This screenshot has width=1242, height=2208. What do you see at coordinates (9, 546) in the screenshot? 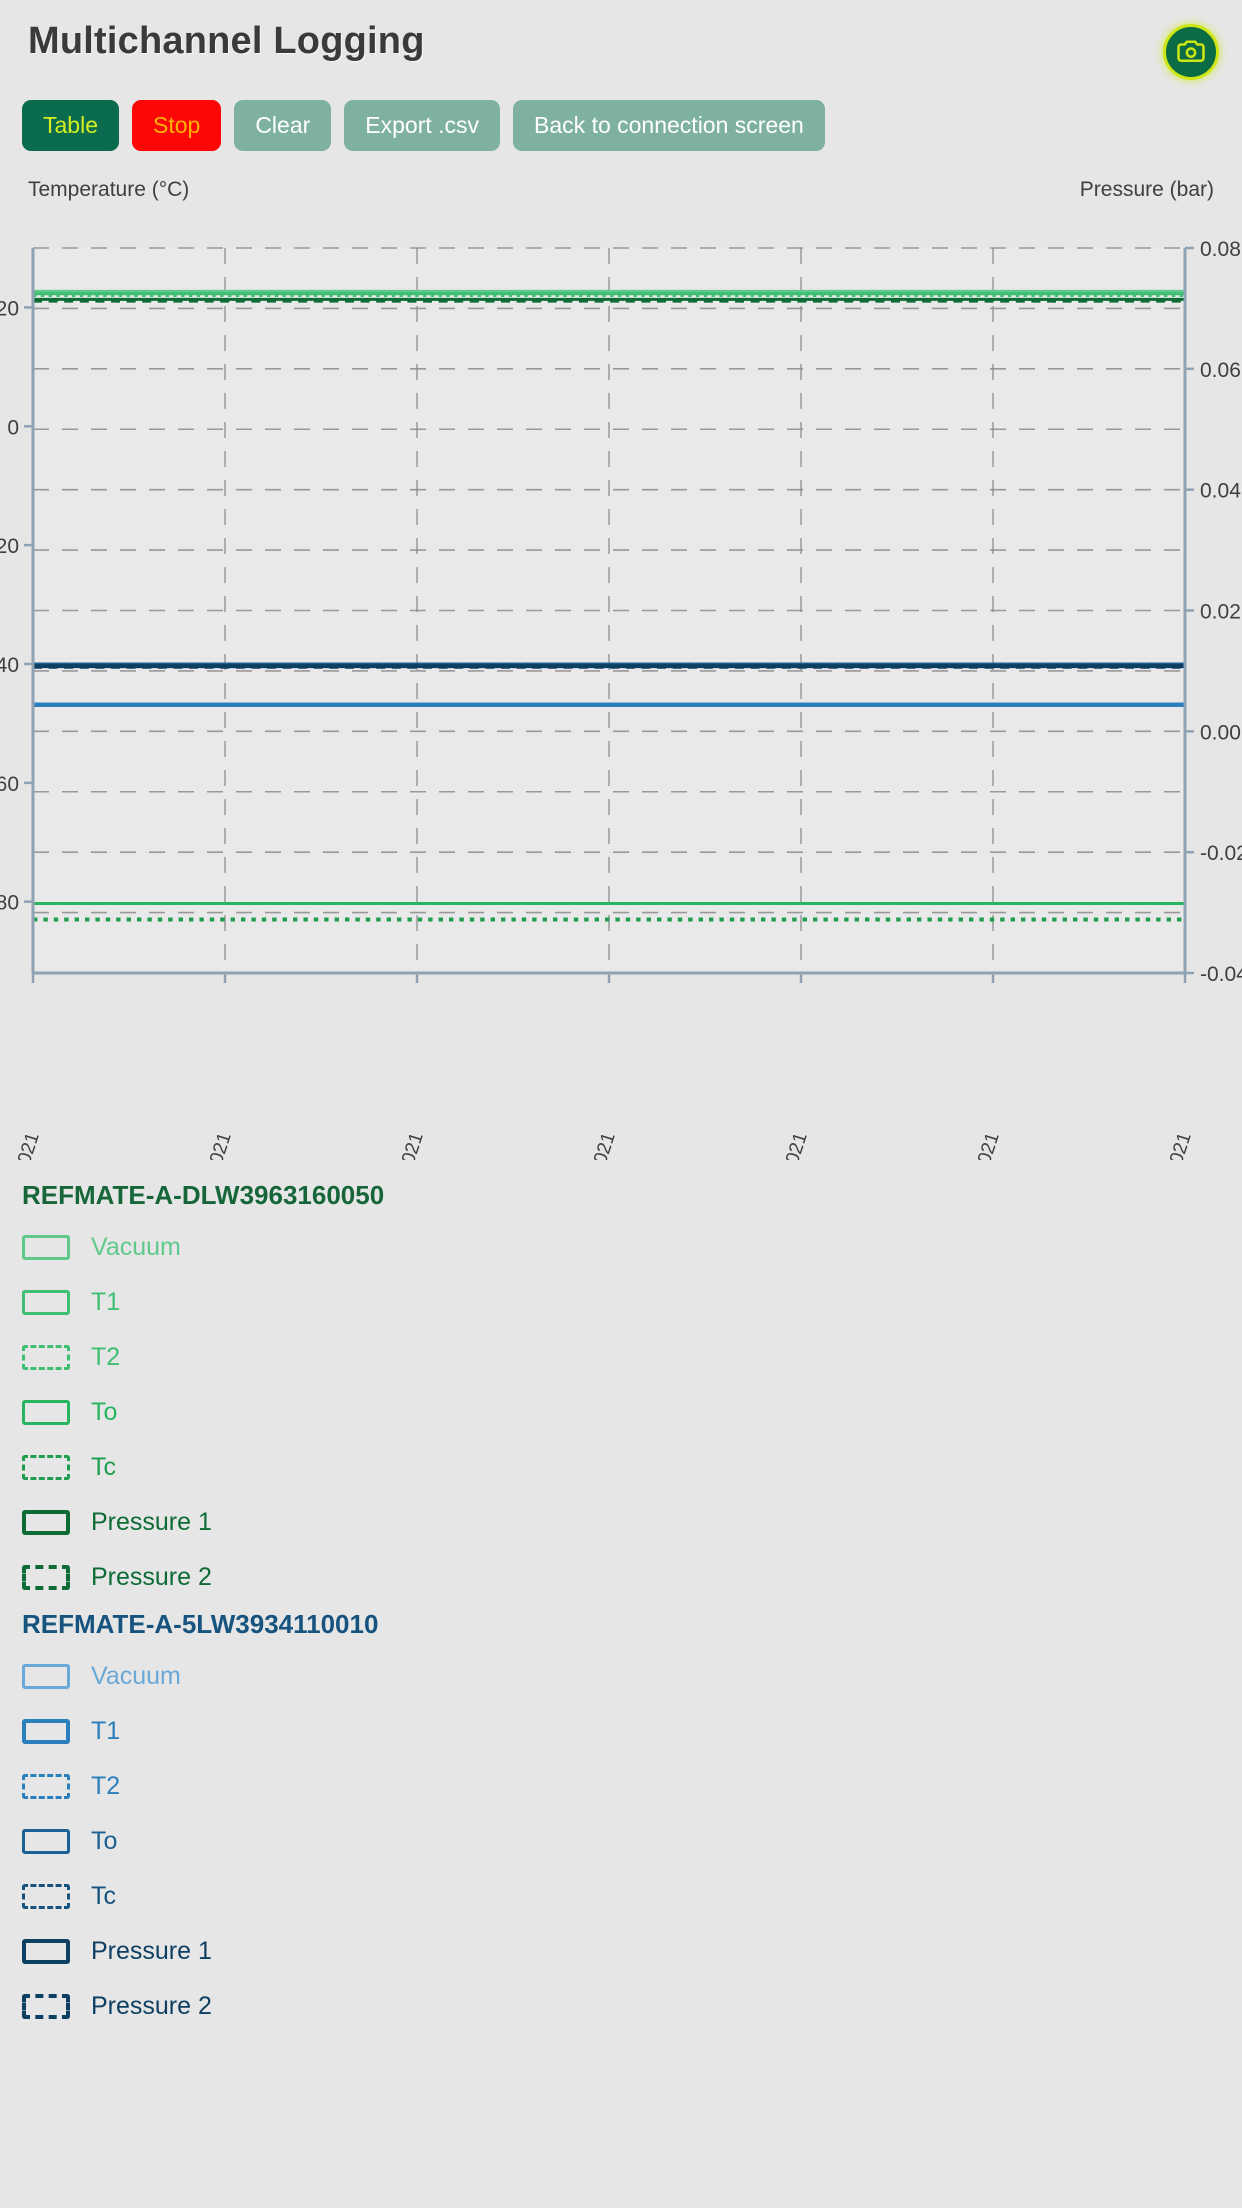
I see `y-axis-tick-label: -20` at bounding box center [9, 546].